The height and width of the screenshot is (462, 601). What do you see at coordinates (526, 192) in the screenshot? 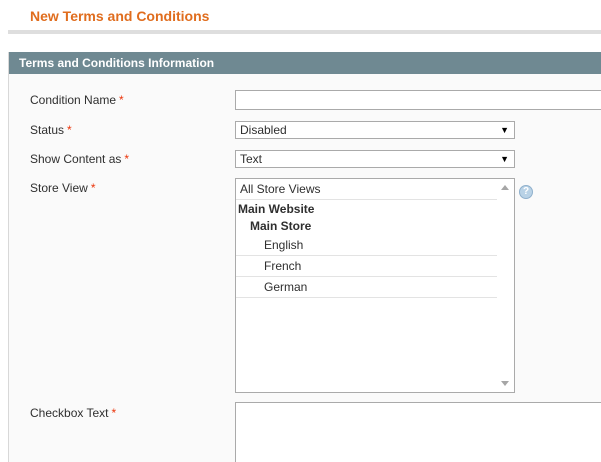
I see `help-icon: ?` at bounding box center [526, 192].